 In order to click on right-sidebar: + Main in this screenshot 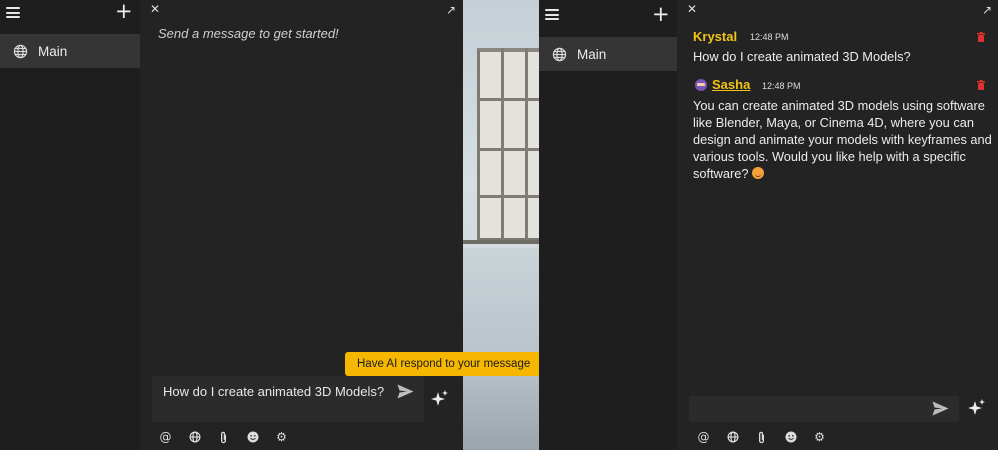, I will do `click(608, 225)`.